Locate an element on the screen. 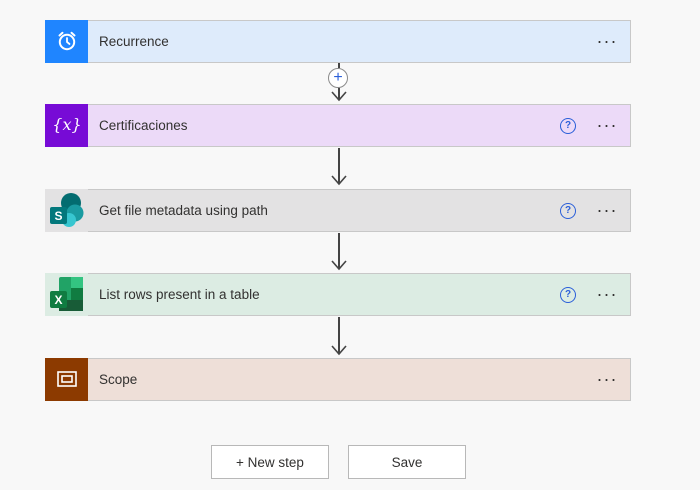 This screenshot has height=490, width=700. svg-text: X is located at coordinates (58, 300).